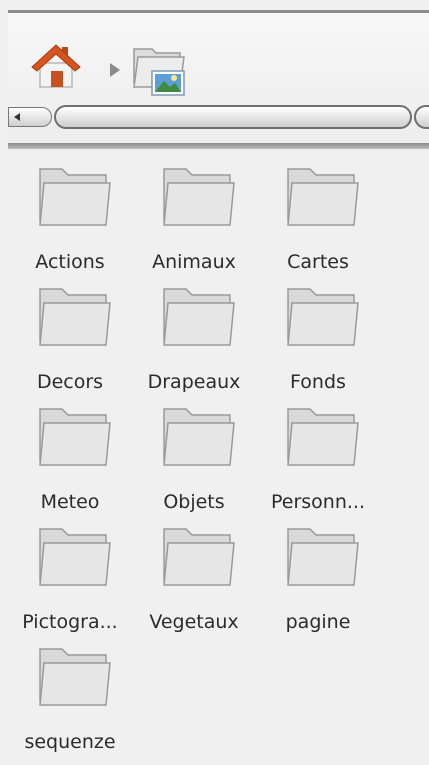 The width and height of the screenshot is (429, 765). I want to click on folder-item: Cartes, so click(318, 223).